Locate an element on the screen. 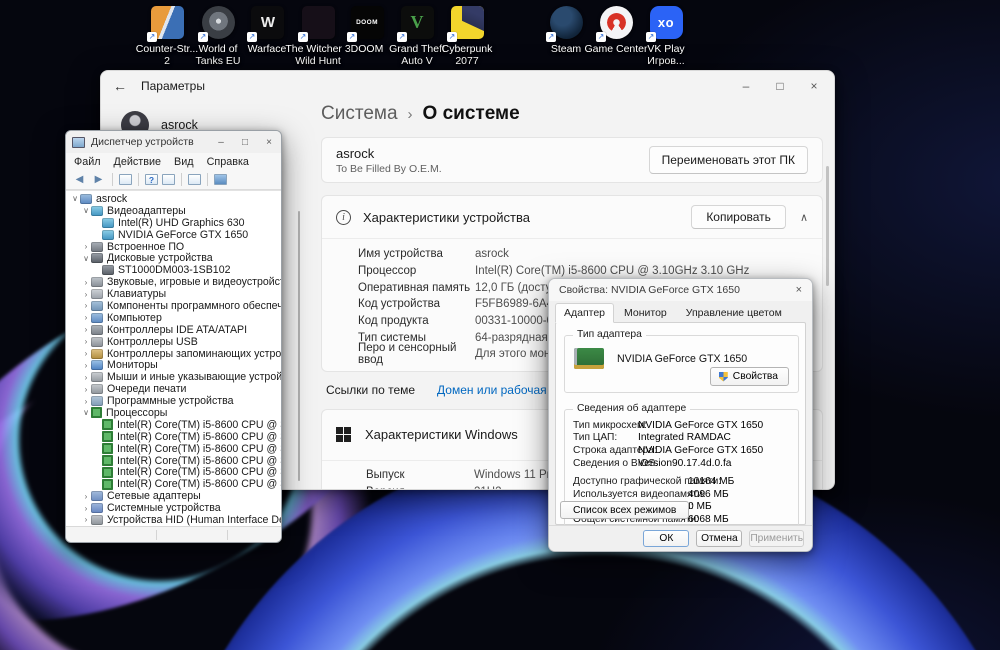 Image resolution: width=1000 pixels, height=650 pixels. tree-item: NVIDIA GeForce GTX 1650 is located at coordinates (173, 235).